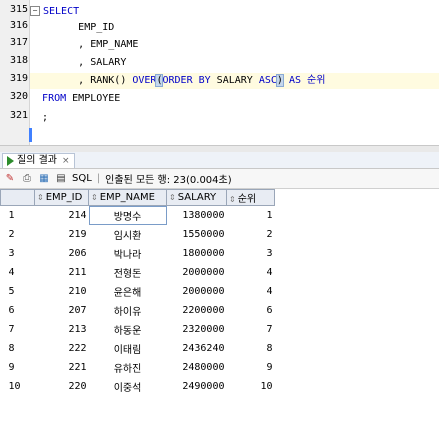 This screenshot has height=428, width=439. What do you see at coordinates (196, 197) in the screenshot?
I see `column-header: ⇕ SALARY` at bounding box center [196, 197].